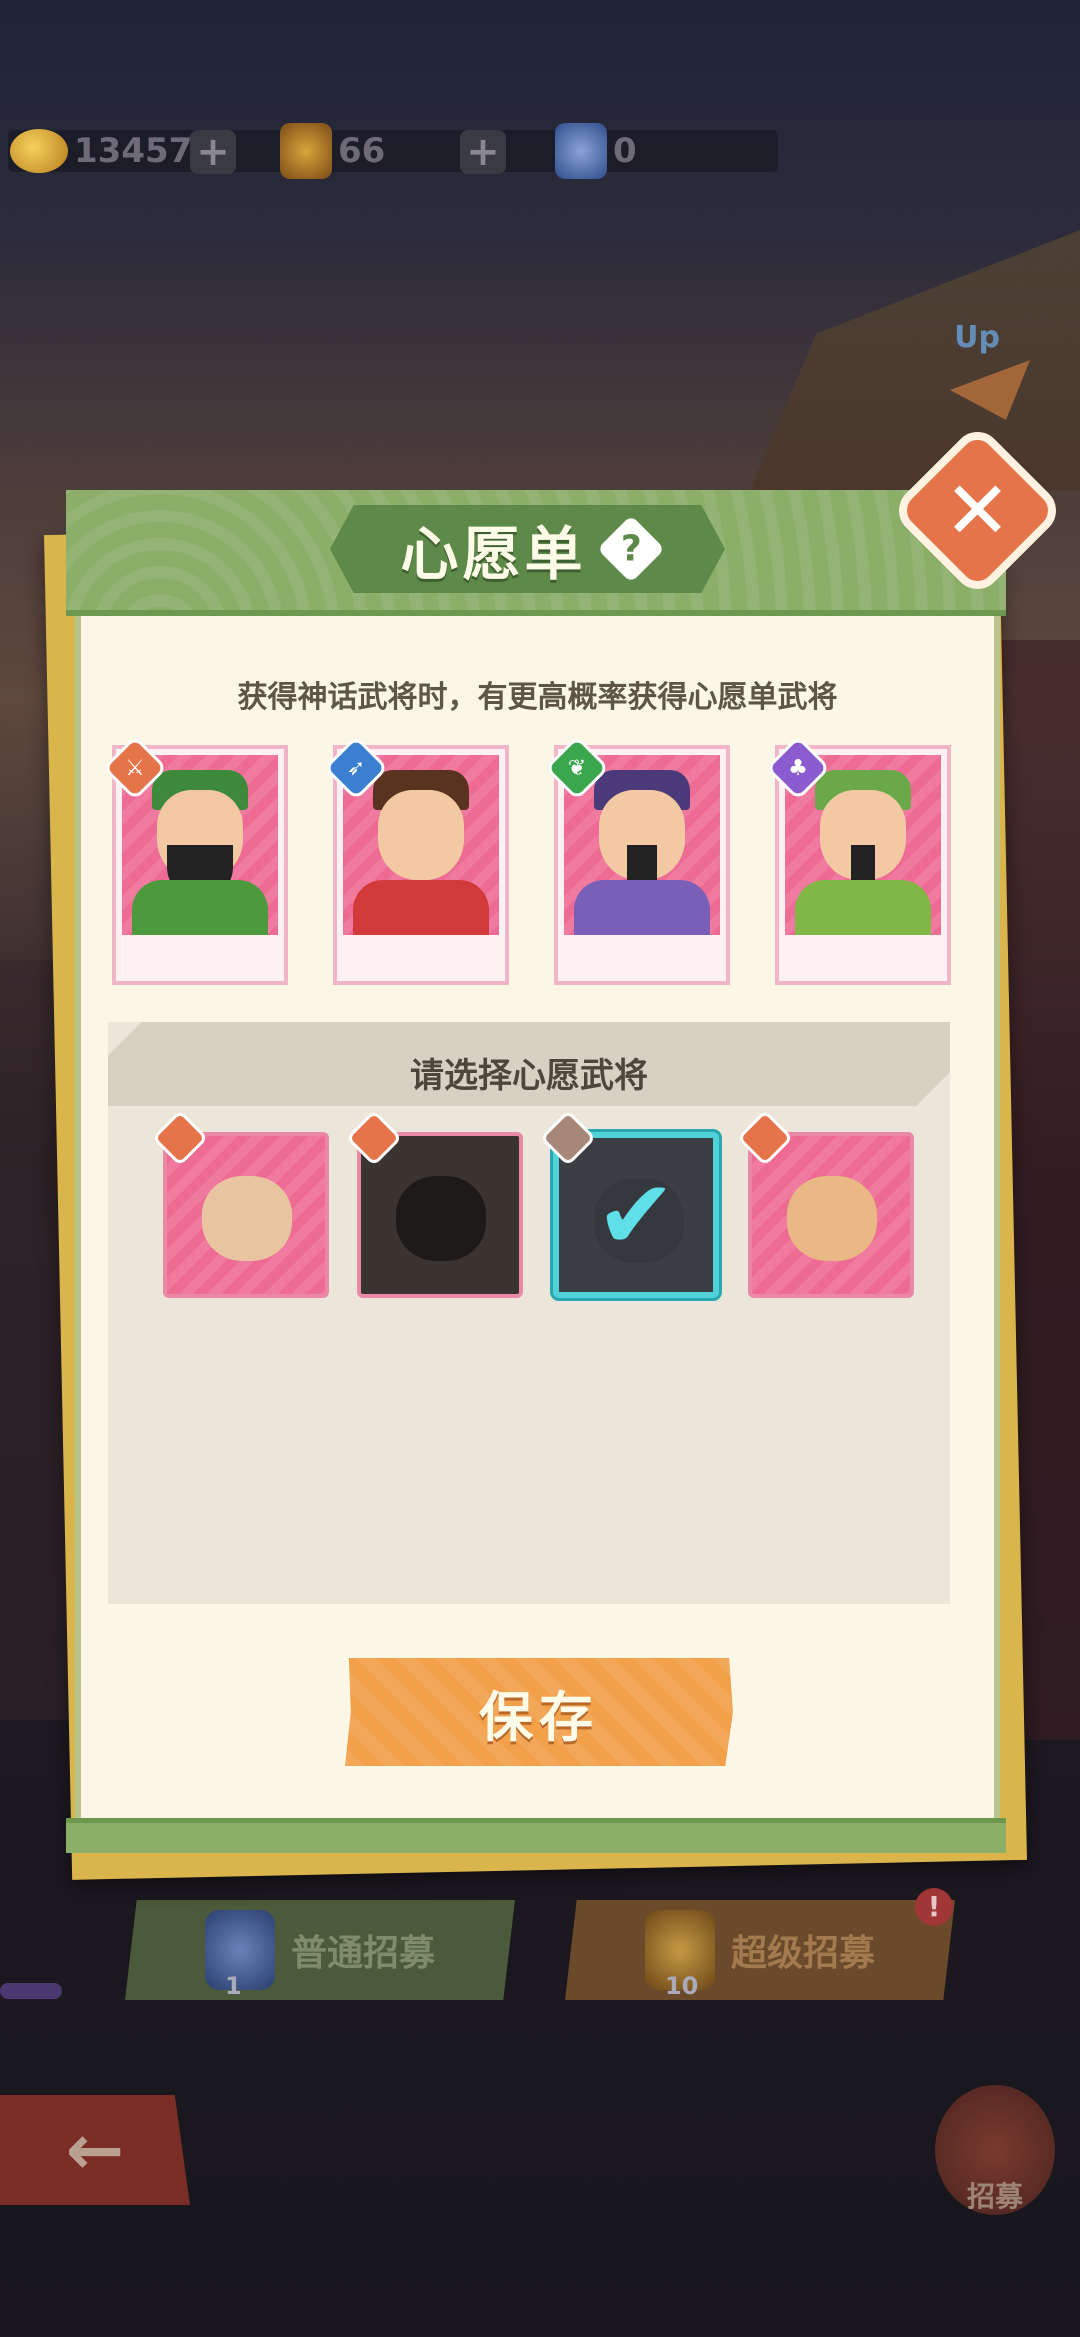 Image resolution: width=1080 pixels, height=2337 pixels. What do you see at coordinates (31, 1991) in the screenshot?
I see `progress-strip` at bounding box center [31, 1991].